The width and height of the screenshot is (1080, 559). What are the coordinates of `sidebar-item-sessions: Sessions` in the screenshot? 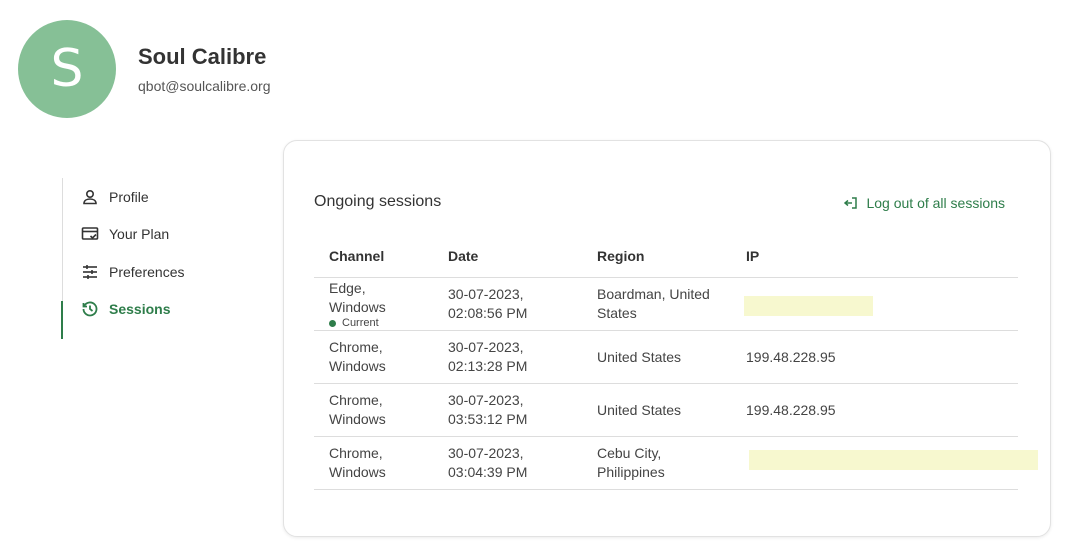 It's located at (162, 314).